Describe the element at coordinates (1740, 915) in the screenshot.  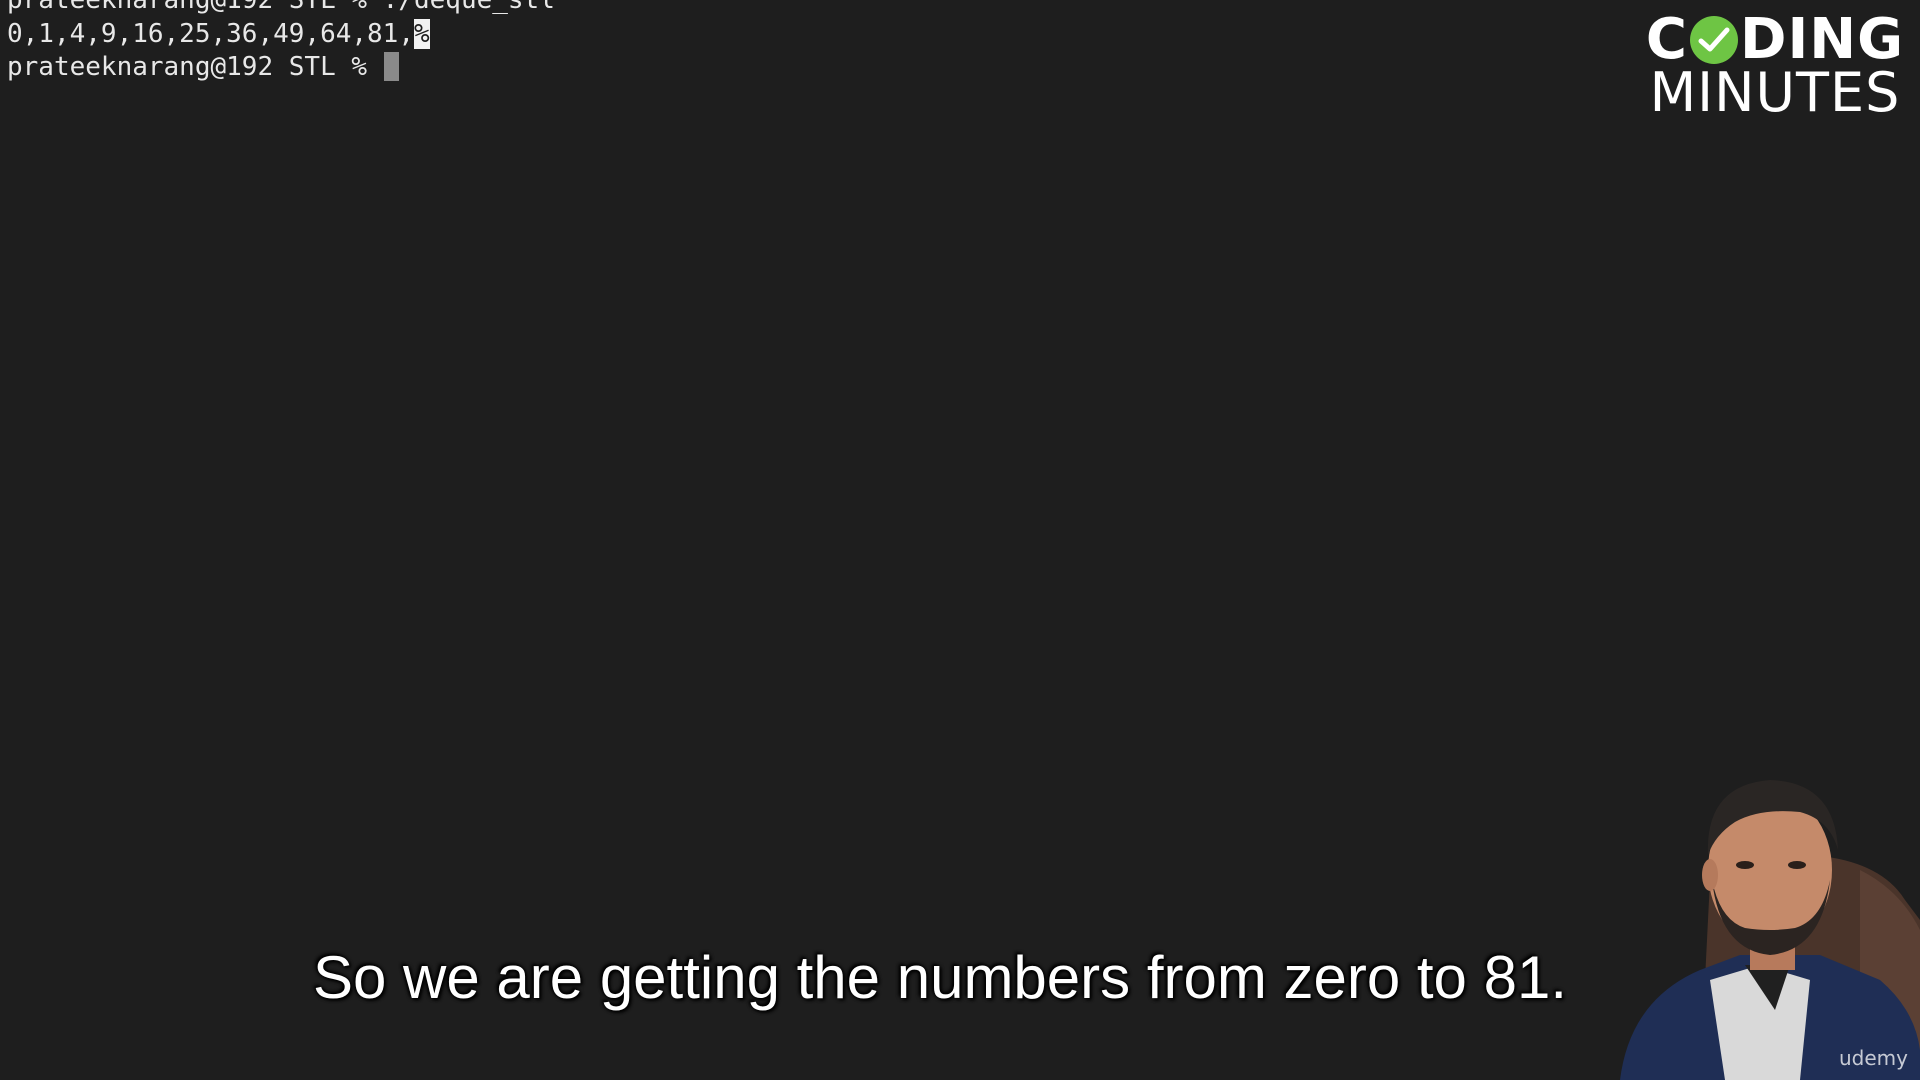
I see `instructor-webcam: udemy` at that location.